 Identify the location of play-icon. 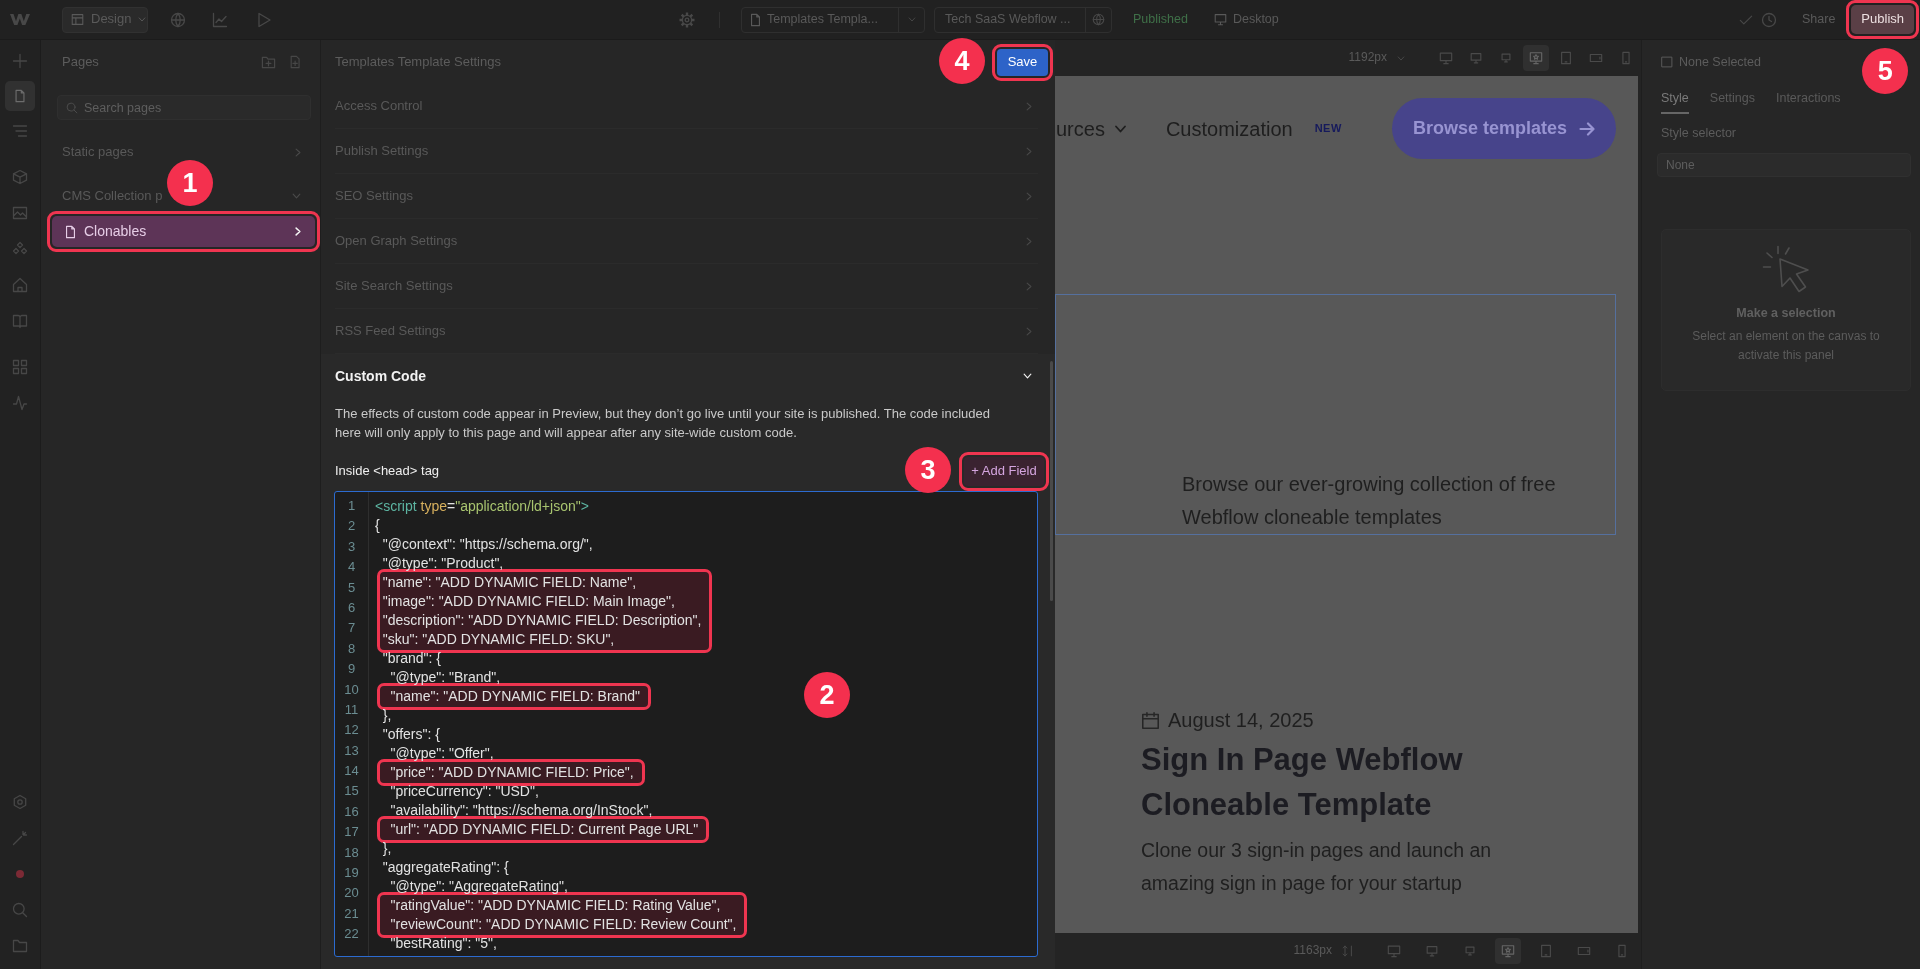
(264, 19).